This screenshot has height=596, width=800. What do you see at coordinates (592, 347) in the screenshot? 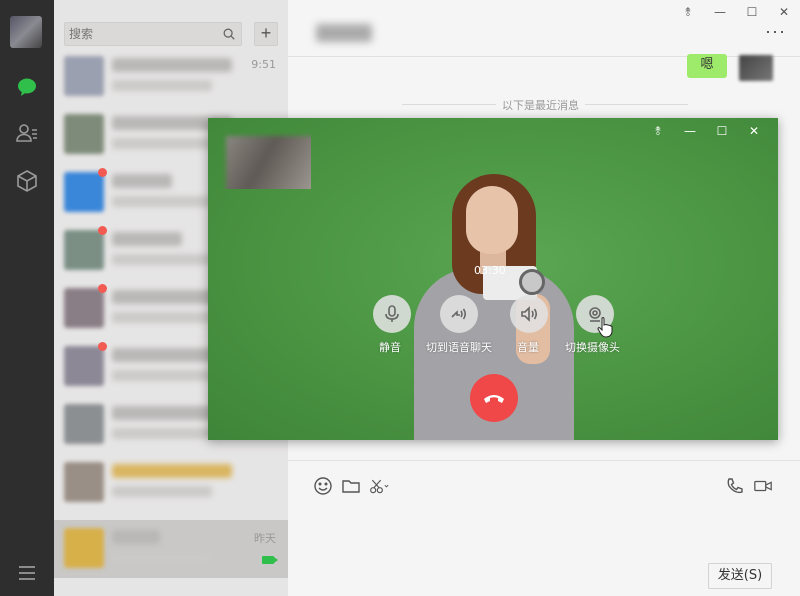
I see `switch-camera-label: 切换摄像头` at bounding box center [592, 347].